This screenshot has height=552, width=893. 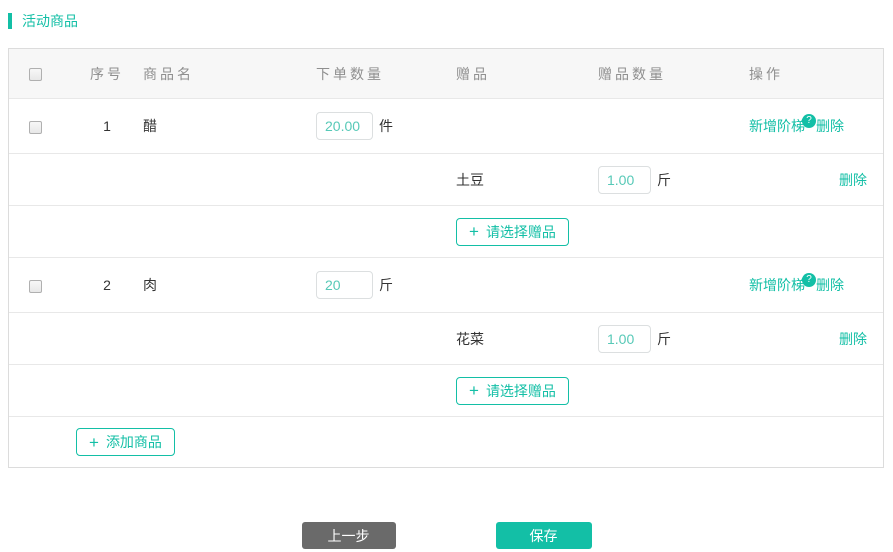 What do you see at coordinates (107, 73) in the screenshot?
I see `header-cell-index: 序号` at bounding box center [107, 73].